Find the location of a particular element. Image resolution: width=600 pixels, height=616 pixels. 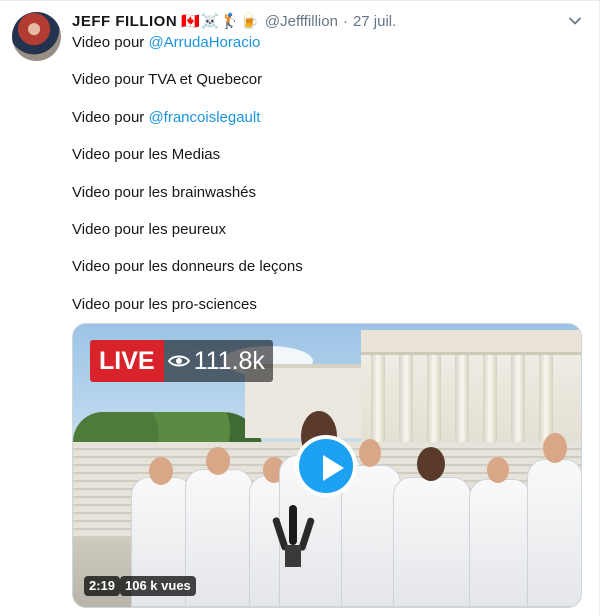

live-badge: LIVE 111.8k is located at coordinates (181, 361).